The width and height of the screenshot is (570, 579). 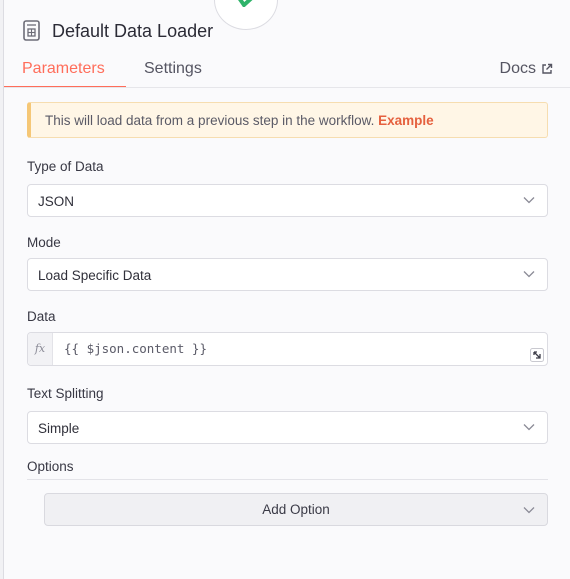 What do you see at coordinates (287, 274) in the screenshot?
I see `mode-select: Load Specific Data` at bounding box center [287, 274].